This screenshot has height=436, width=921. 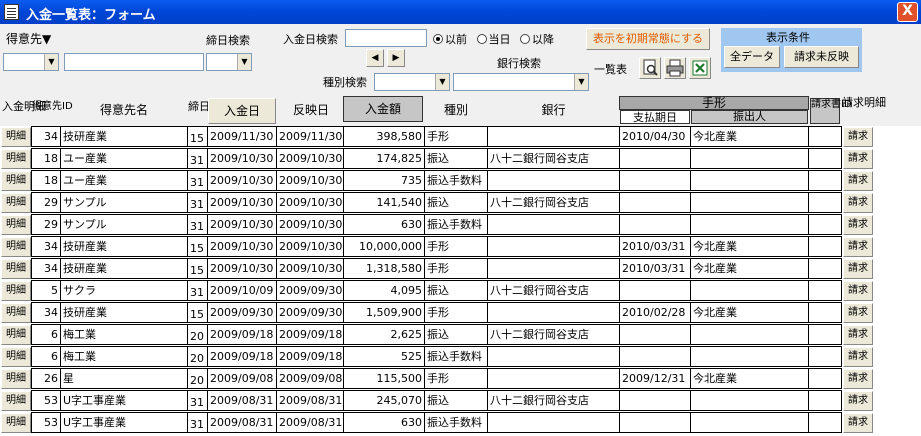 I want to click on cell-customer-id: 26, so click(x=46, y=378).